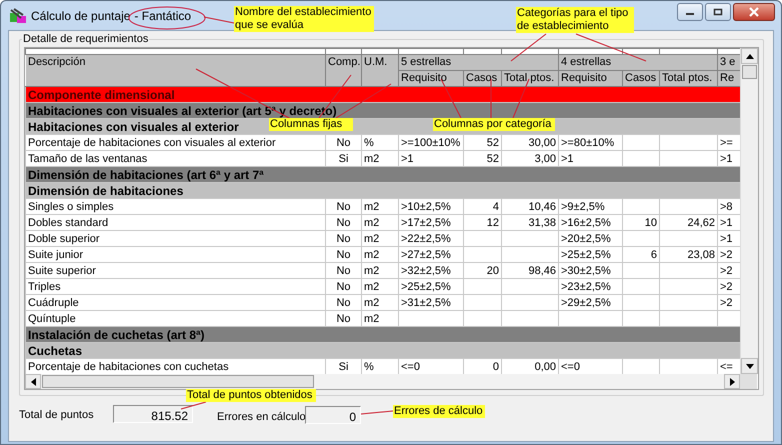 The width and height of the screenshot is (782, 445). Describe the element at coordinates (176, 206) in the screenshot. I see `table-cell: Singles o simples` at that location.